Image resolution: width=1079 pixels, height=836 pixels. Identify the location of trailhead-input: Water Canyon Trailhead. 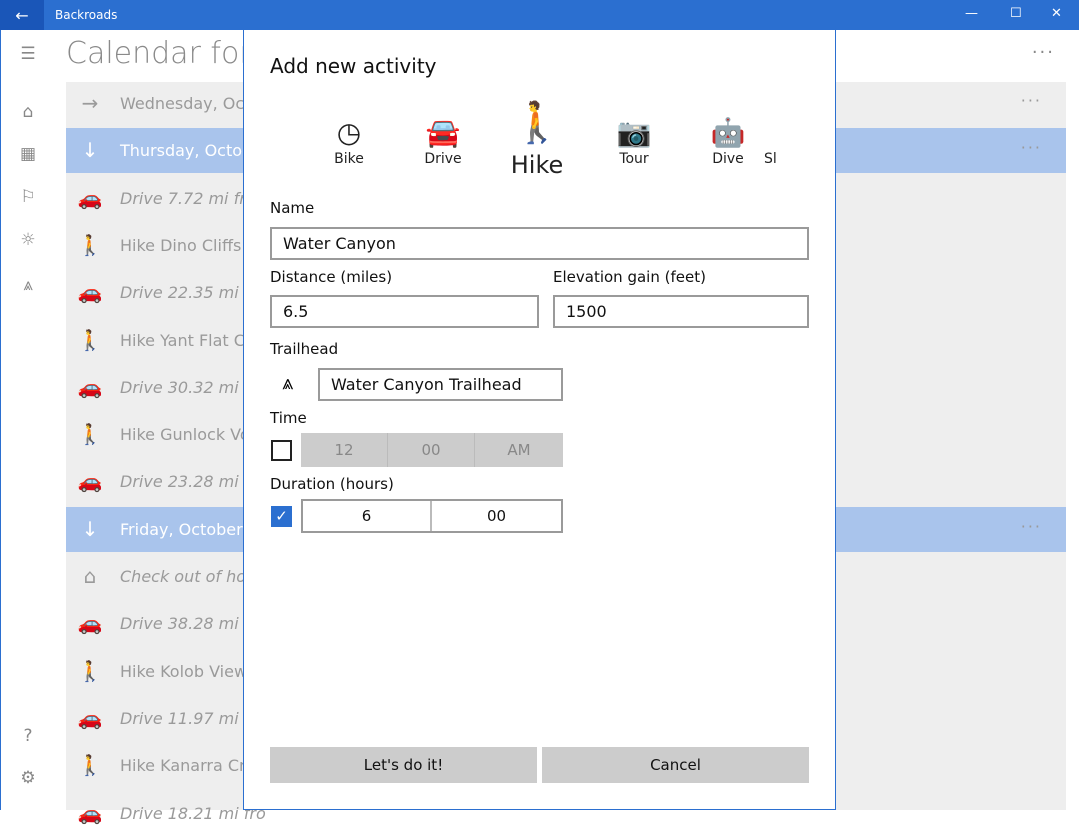
(440, 384).